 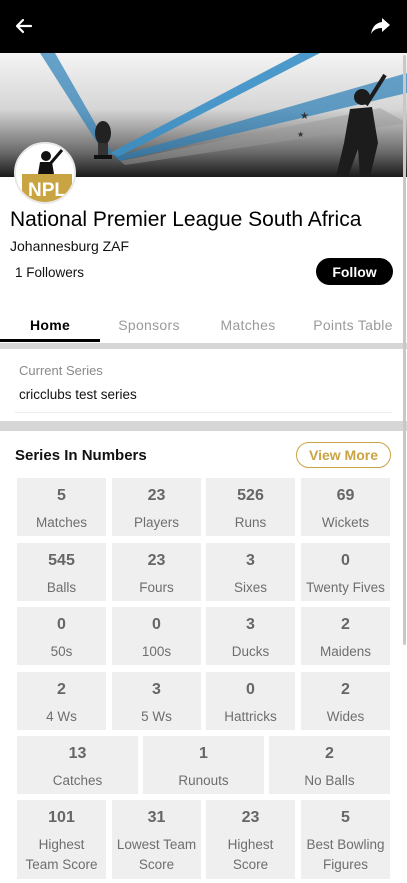 I want to click on stat-label: 50s, so click(x=61, y=651).